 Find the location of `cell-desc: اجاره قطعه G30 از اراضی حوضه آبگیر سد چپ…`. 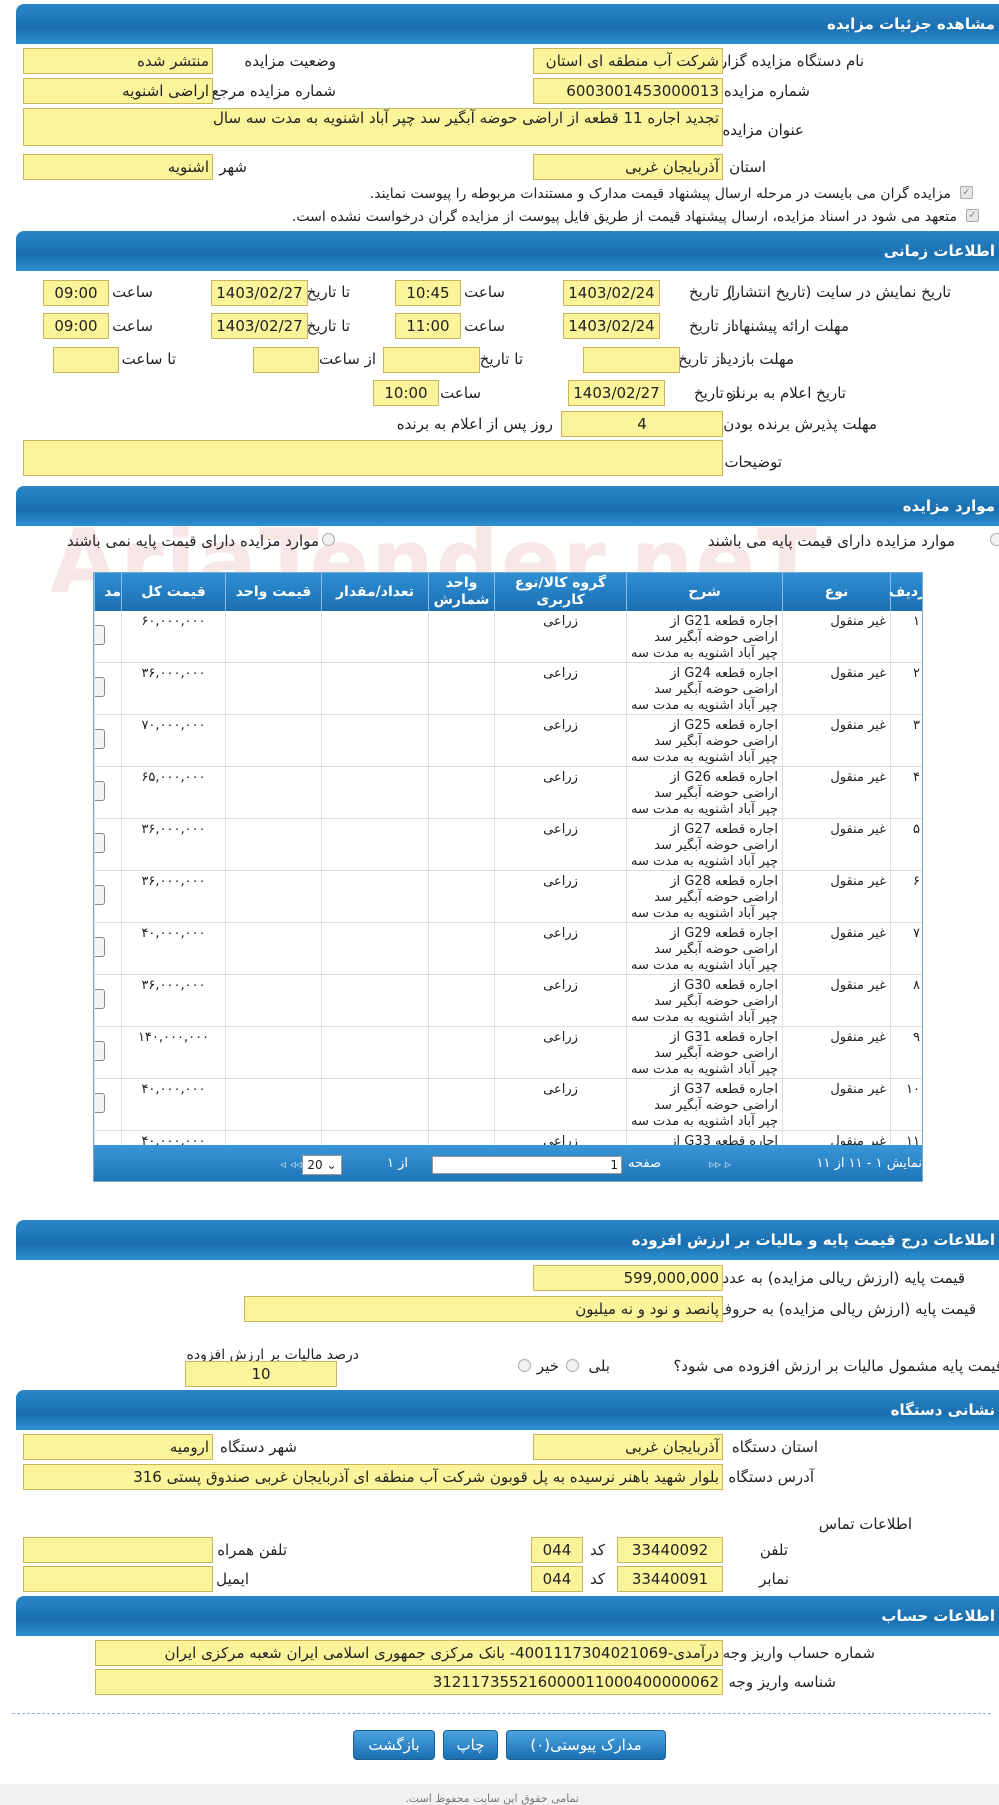

cell-desc: اجاره قطعه G30 از اراضی حوضه آبگیر سد چپ… is located at coordinates (704, 1001).